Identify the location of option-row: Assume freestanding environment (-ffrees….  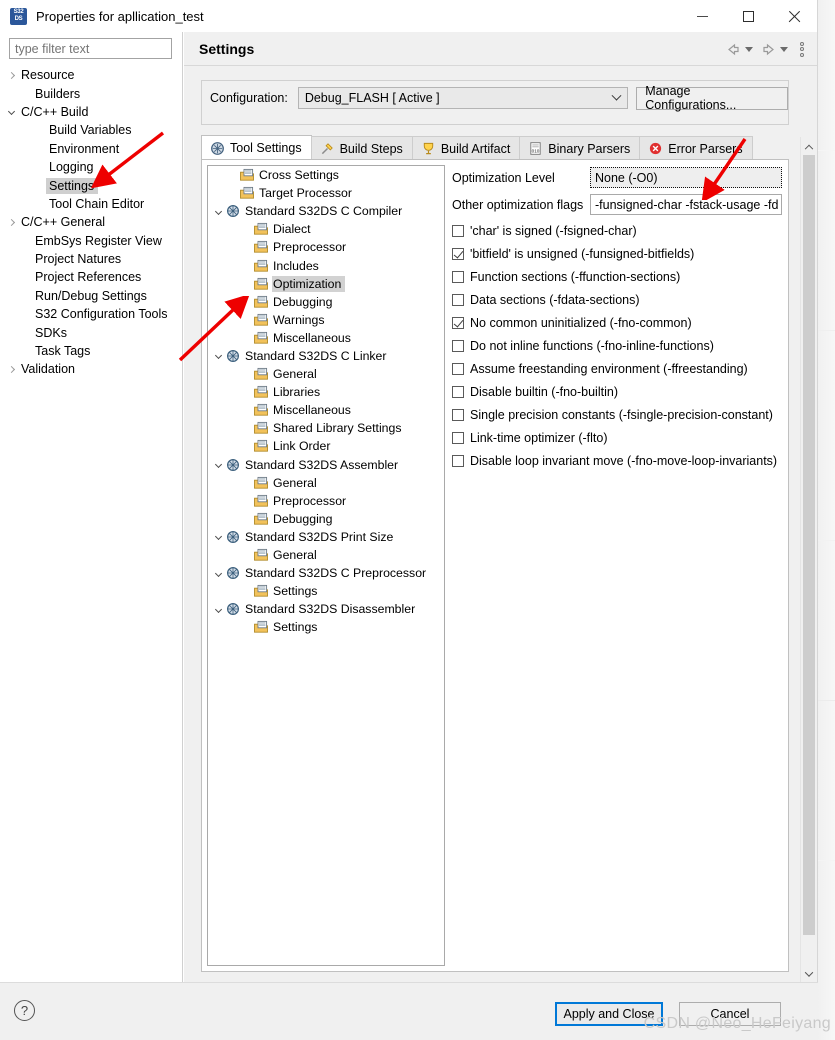
(617, 368).